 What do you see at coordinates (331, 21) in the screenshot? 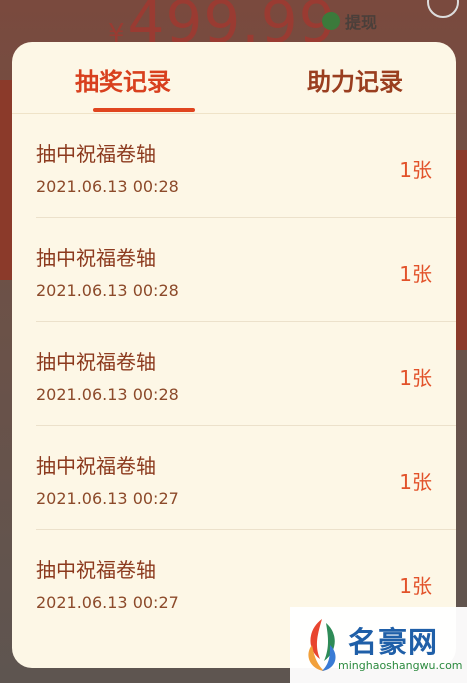
I see `wechat-icon` at bounding box center [331, 21].